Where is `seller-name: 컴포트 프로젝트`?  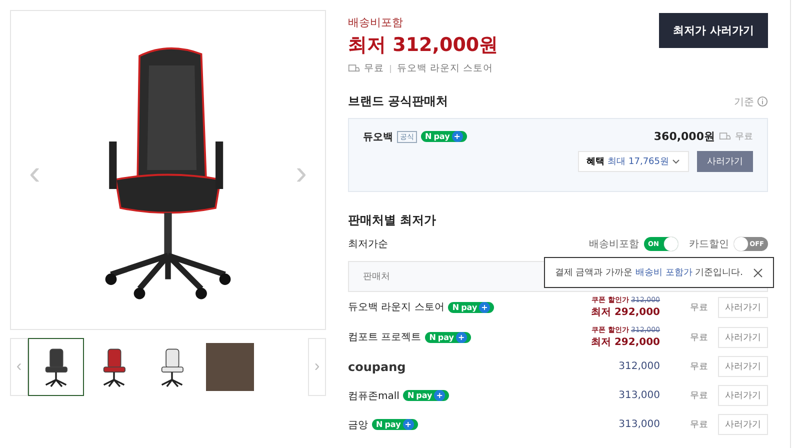
seller-name: 컴포트 프로젝트 is located at coordinates (385, 337).